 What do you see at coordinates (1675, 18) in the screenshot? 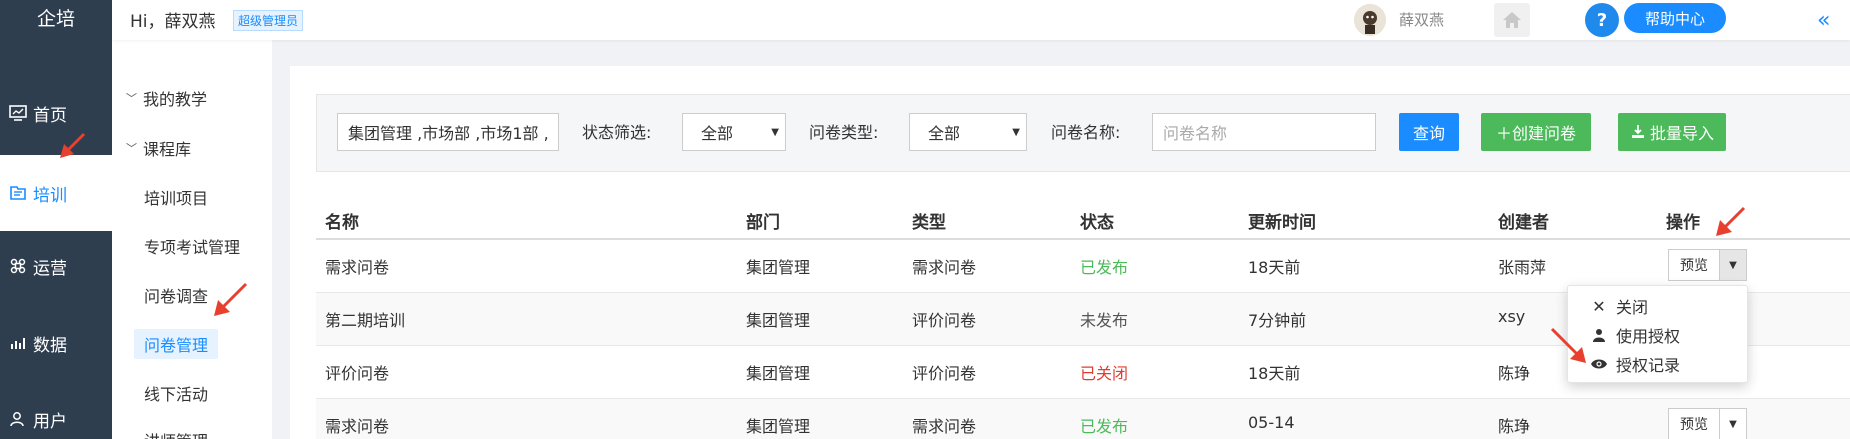
I see `help-center-button: 帮助中心` at bounding box center [1675, 18].